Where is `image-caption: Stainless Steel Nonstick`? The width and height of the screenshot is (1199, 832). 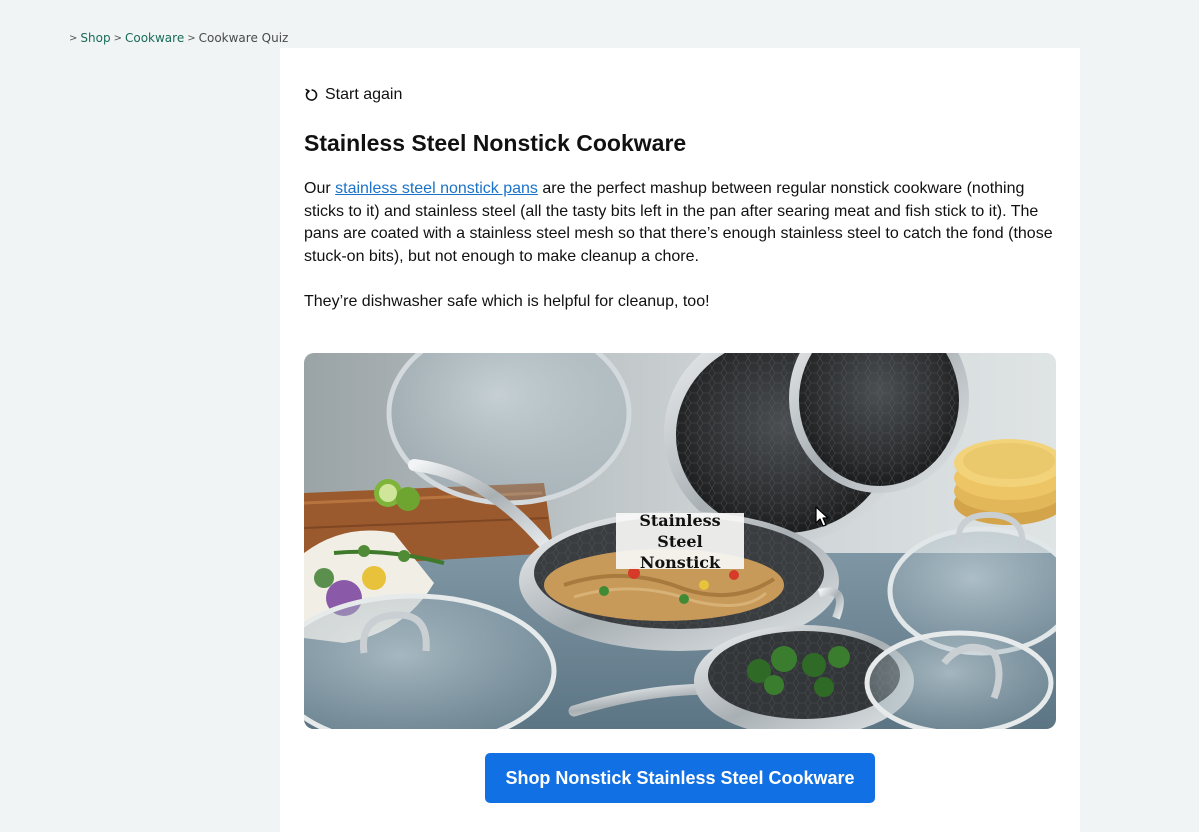
image-caption: Stainless Steel Nonstick is located at coordinates (680, 541).